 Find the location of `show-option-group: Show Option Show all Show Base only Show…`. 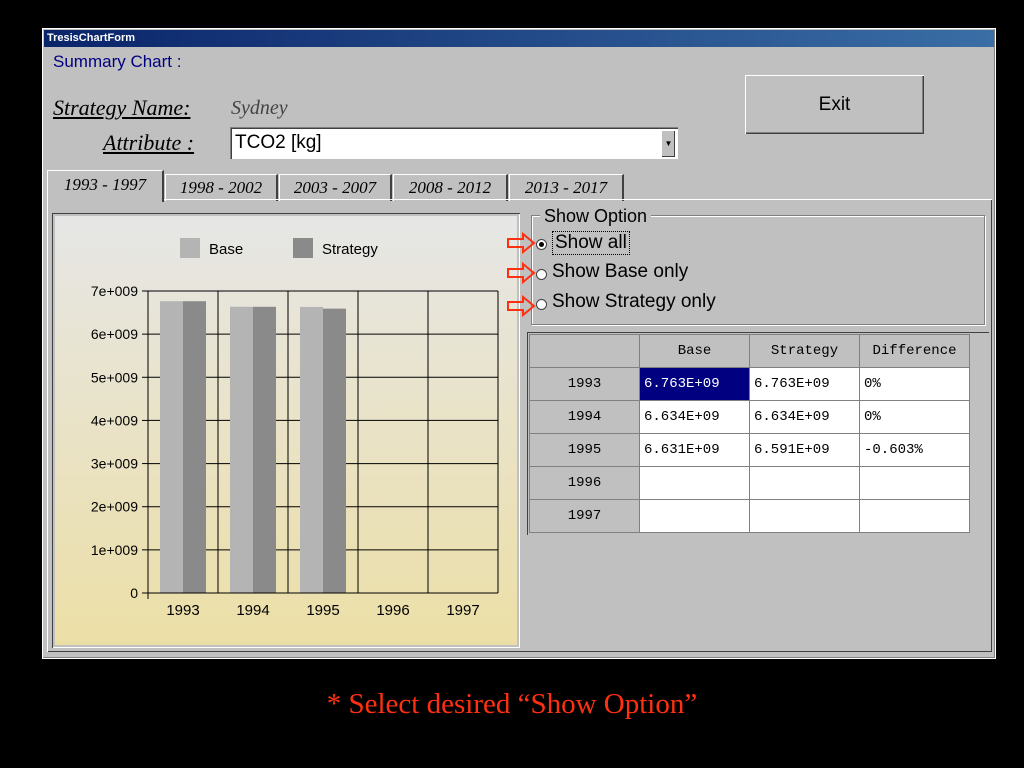

show-option-group: Show Option Show all Show Base only Show… is located at coordinates (758, 265).